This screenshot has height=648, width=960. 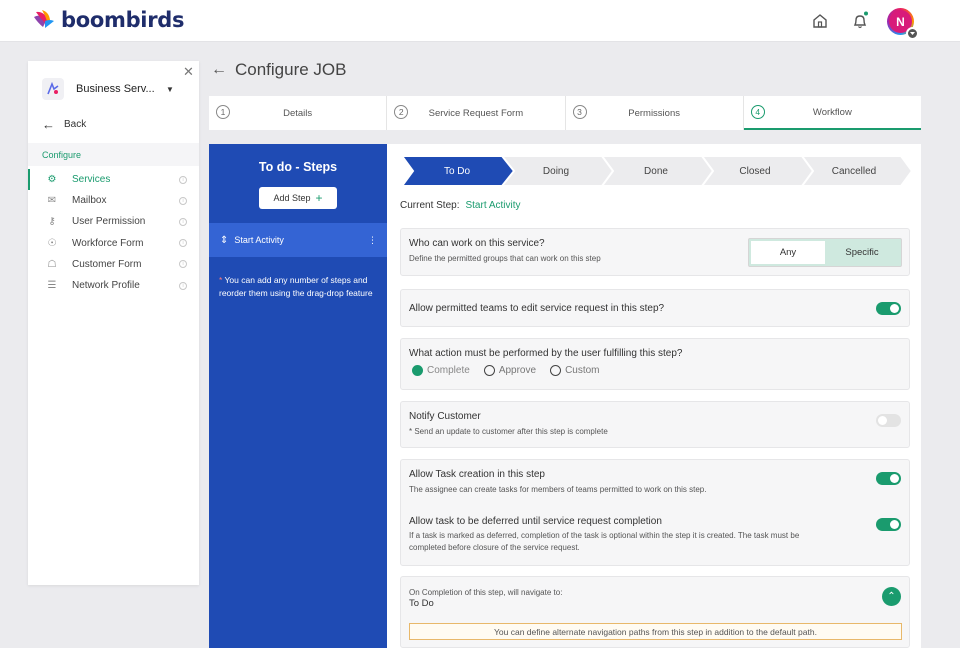 I want to click on radio-approve: Approve, so click(x=510, y=370).